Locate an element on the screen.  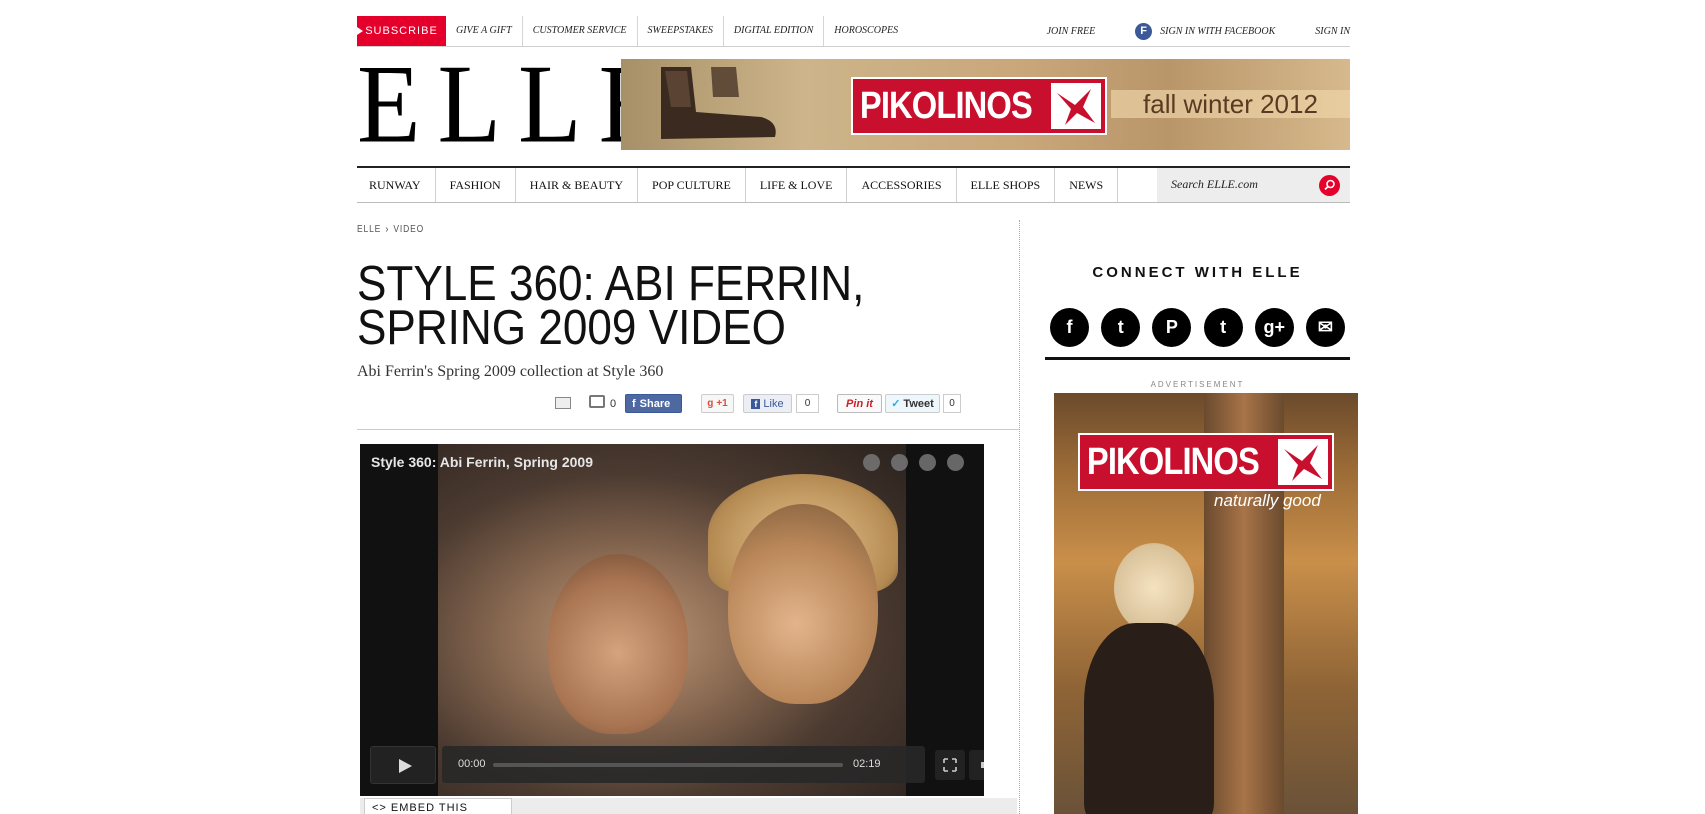
current-time: 00:00 is located at coordinates (472, 764).